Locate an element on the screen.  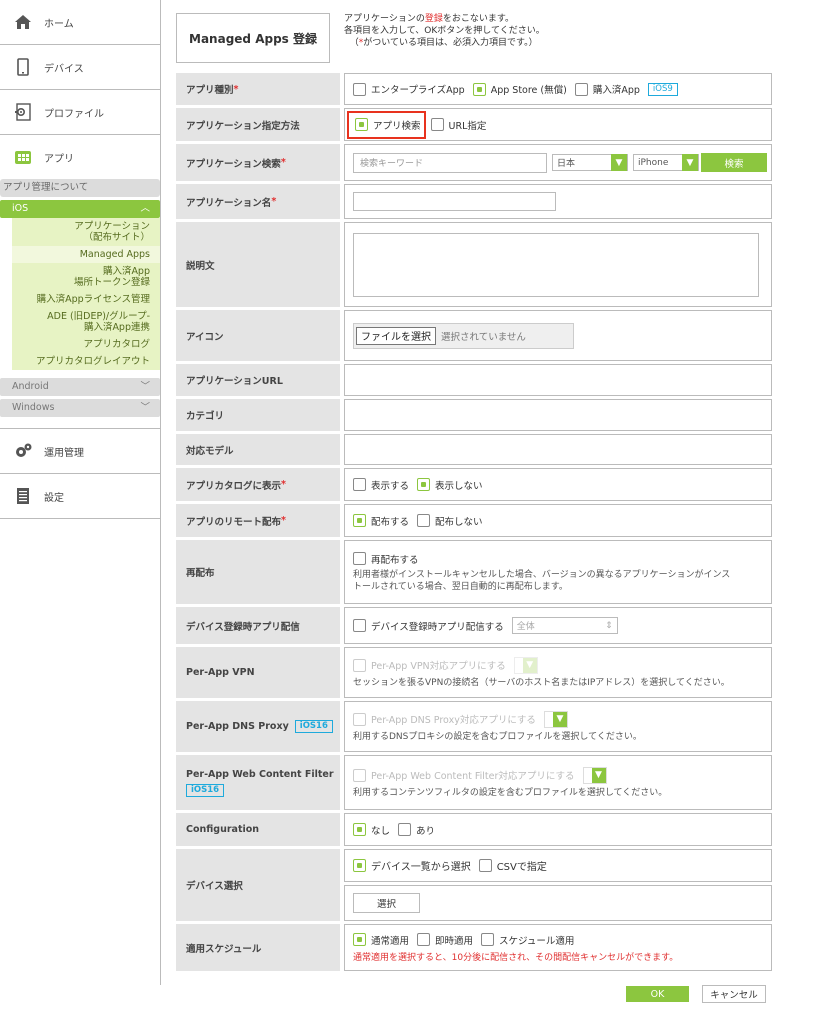
nav-apps: アプリ is located at coordinates (80, 157).